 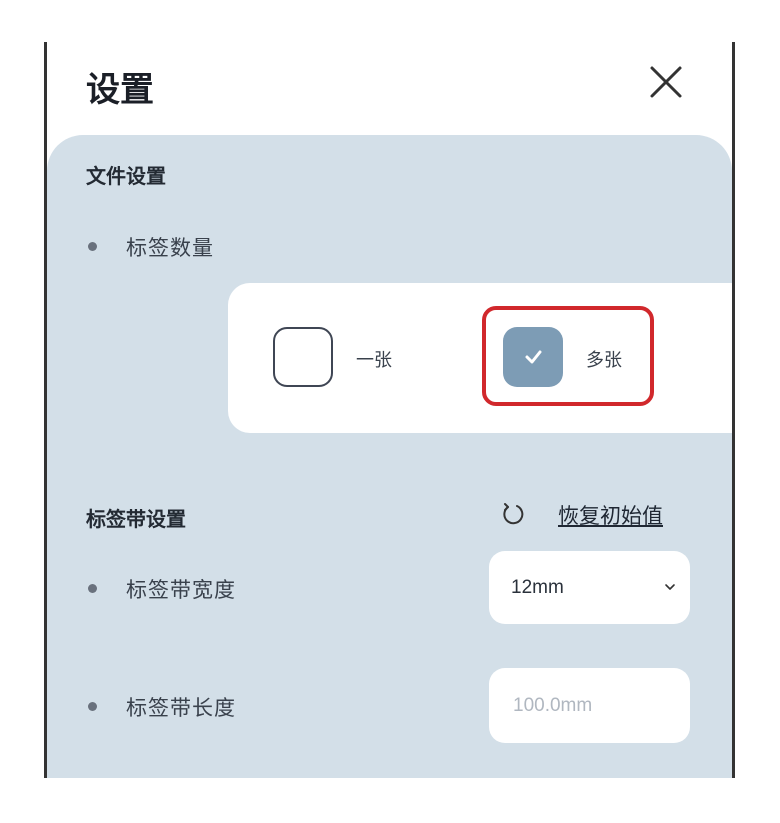 I want to click on label-count-label: 标签数量, so click(x=170, y=248).